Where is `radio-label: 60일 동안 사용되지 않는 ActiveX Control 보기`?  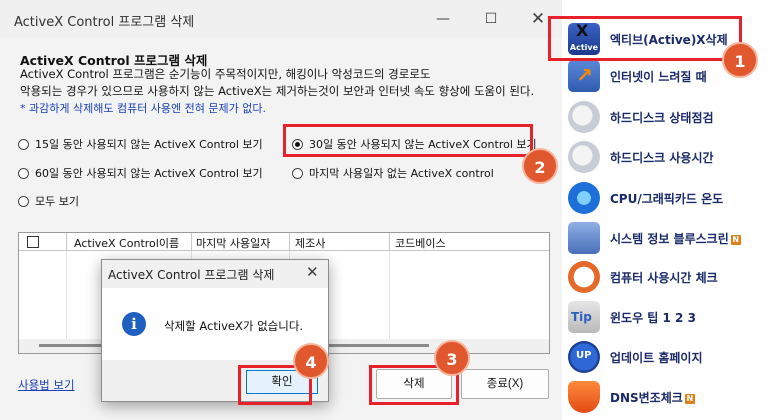 radio-label: 60일 동안 사용되지 않는 ActiveX Control 보기 is located at coordinates (149, 173).